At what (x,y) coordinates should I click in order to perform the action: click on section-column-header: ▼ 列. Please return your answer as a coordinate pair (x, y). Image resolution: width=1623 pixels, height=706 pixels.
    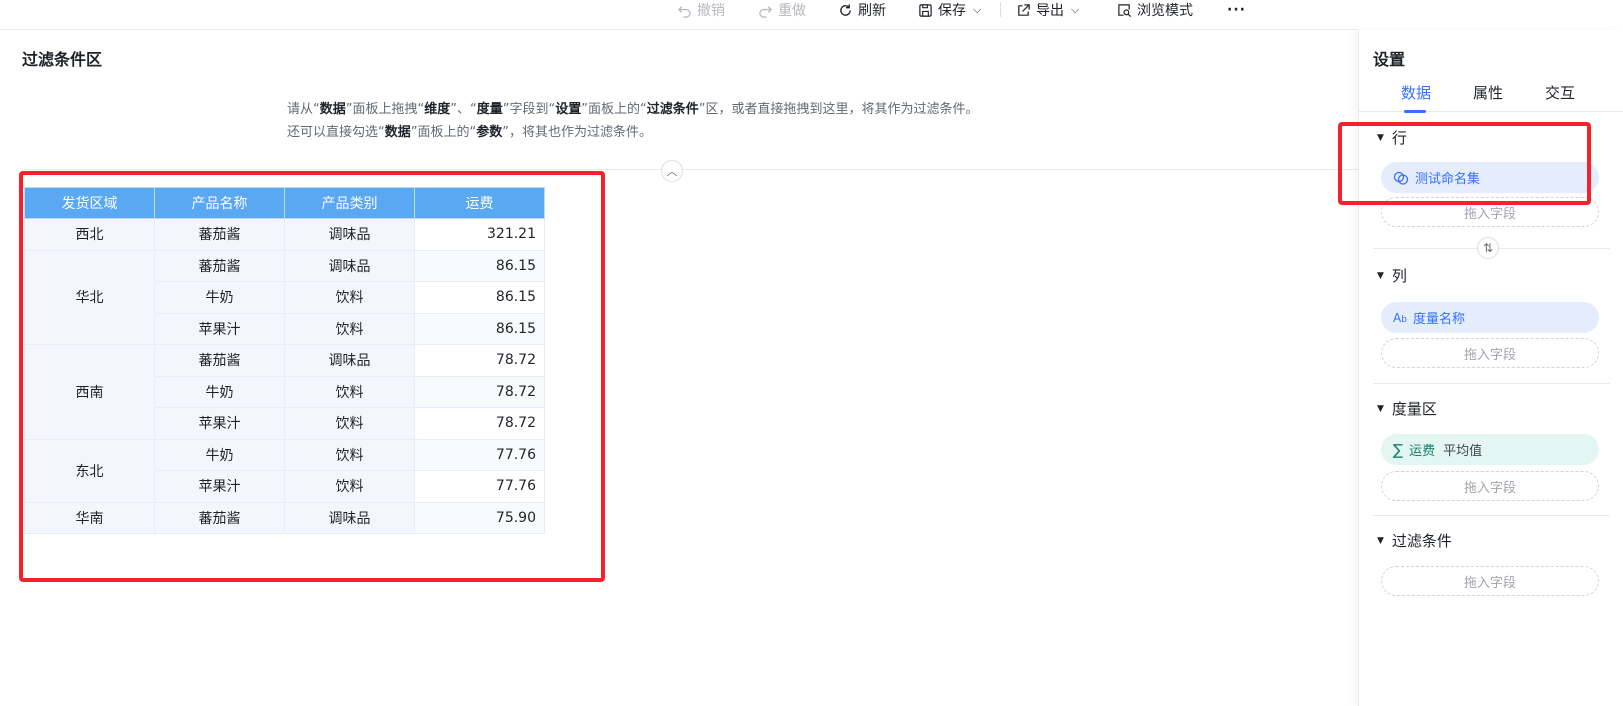
    Looking at the image, I should click on (1392, 275).